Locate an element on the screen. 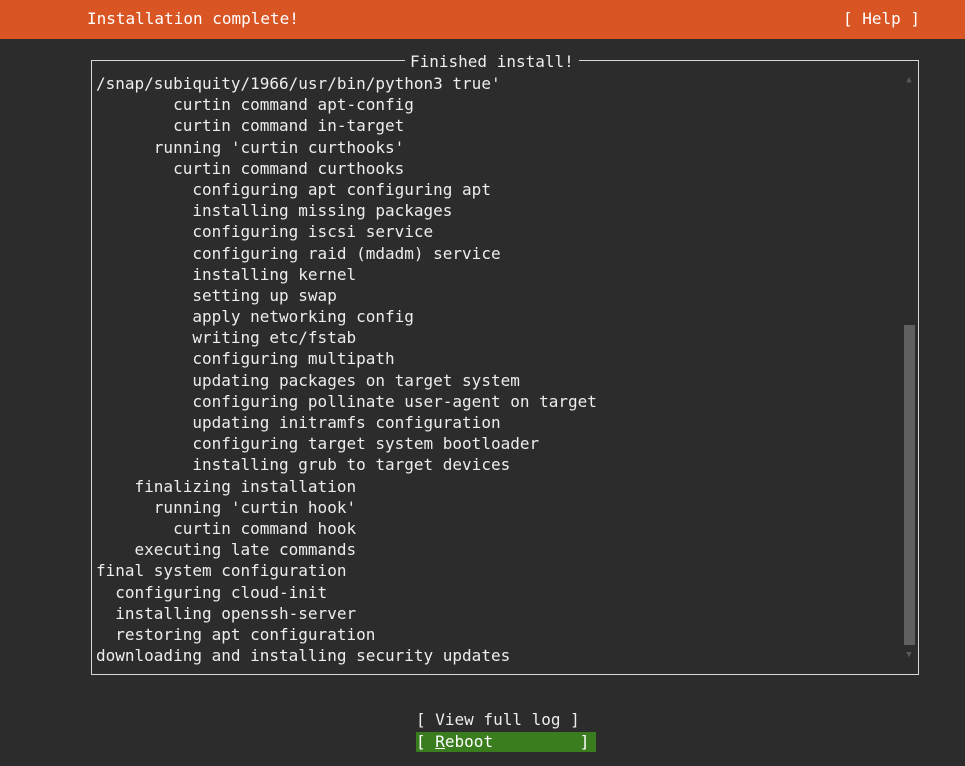 The width and height of the screenshot is (965, 766). log-line: restoring apt configuration is located at coordinates (236, 634).